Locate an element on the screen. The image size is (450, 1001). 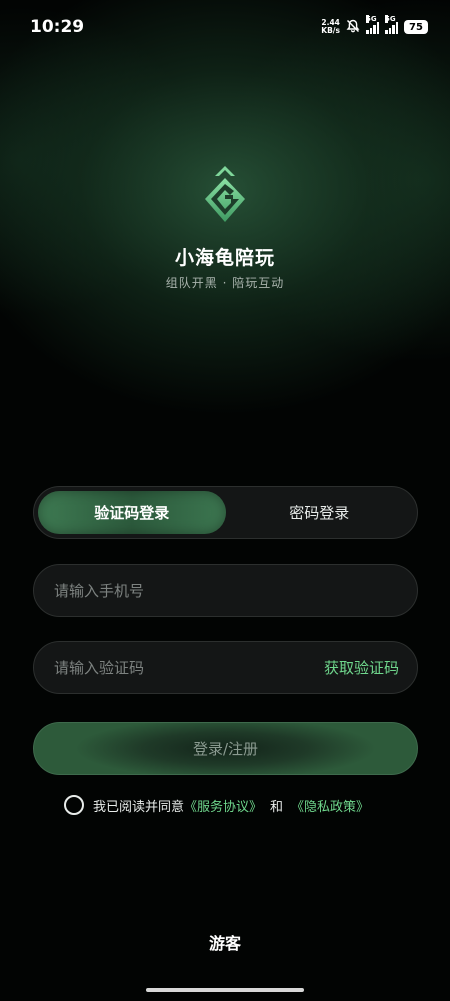
cellular-signal-2-icon: 5G is located at coordinates (391, 24).